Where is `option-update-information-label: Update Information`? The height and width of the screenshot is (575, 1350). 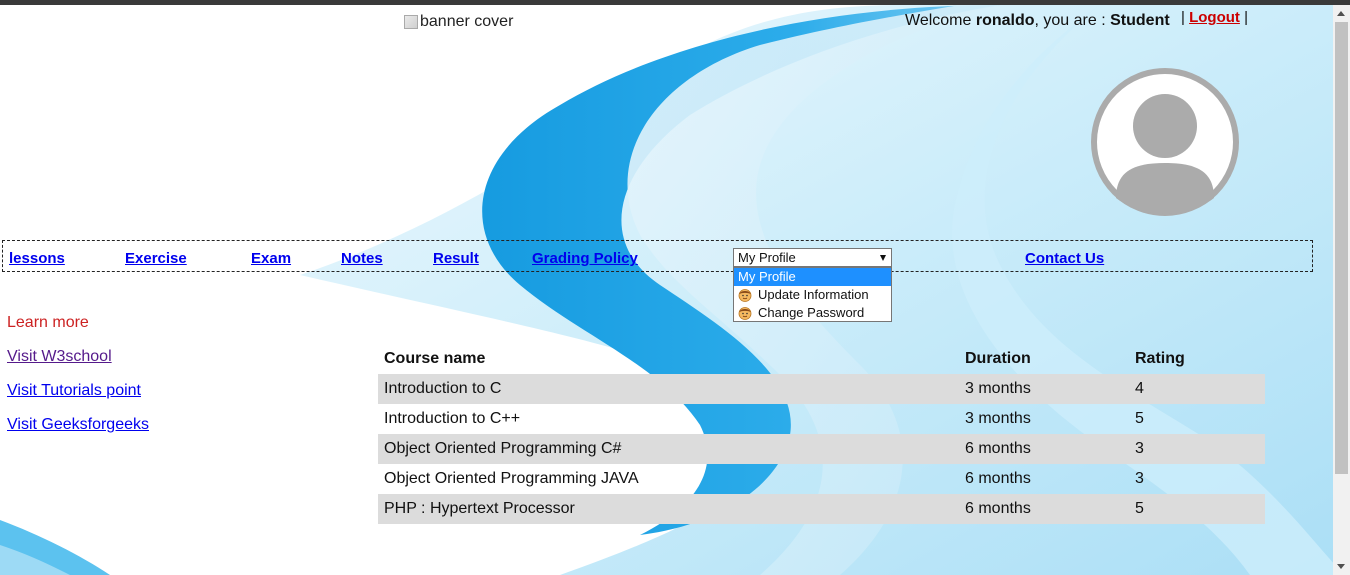 option-update-information-label: Update Information is located at coordinates (813, 294).